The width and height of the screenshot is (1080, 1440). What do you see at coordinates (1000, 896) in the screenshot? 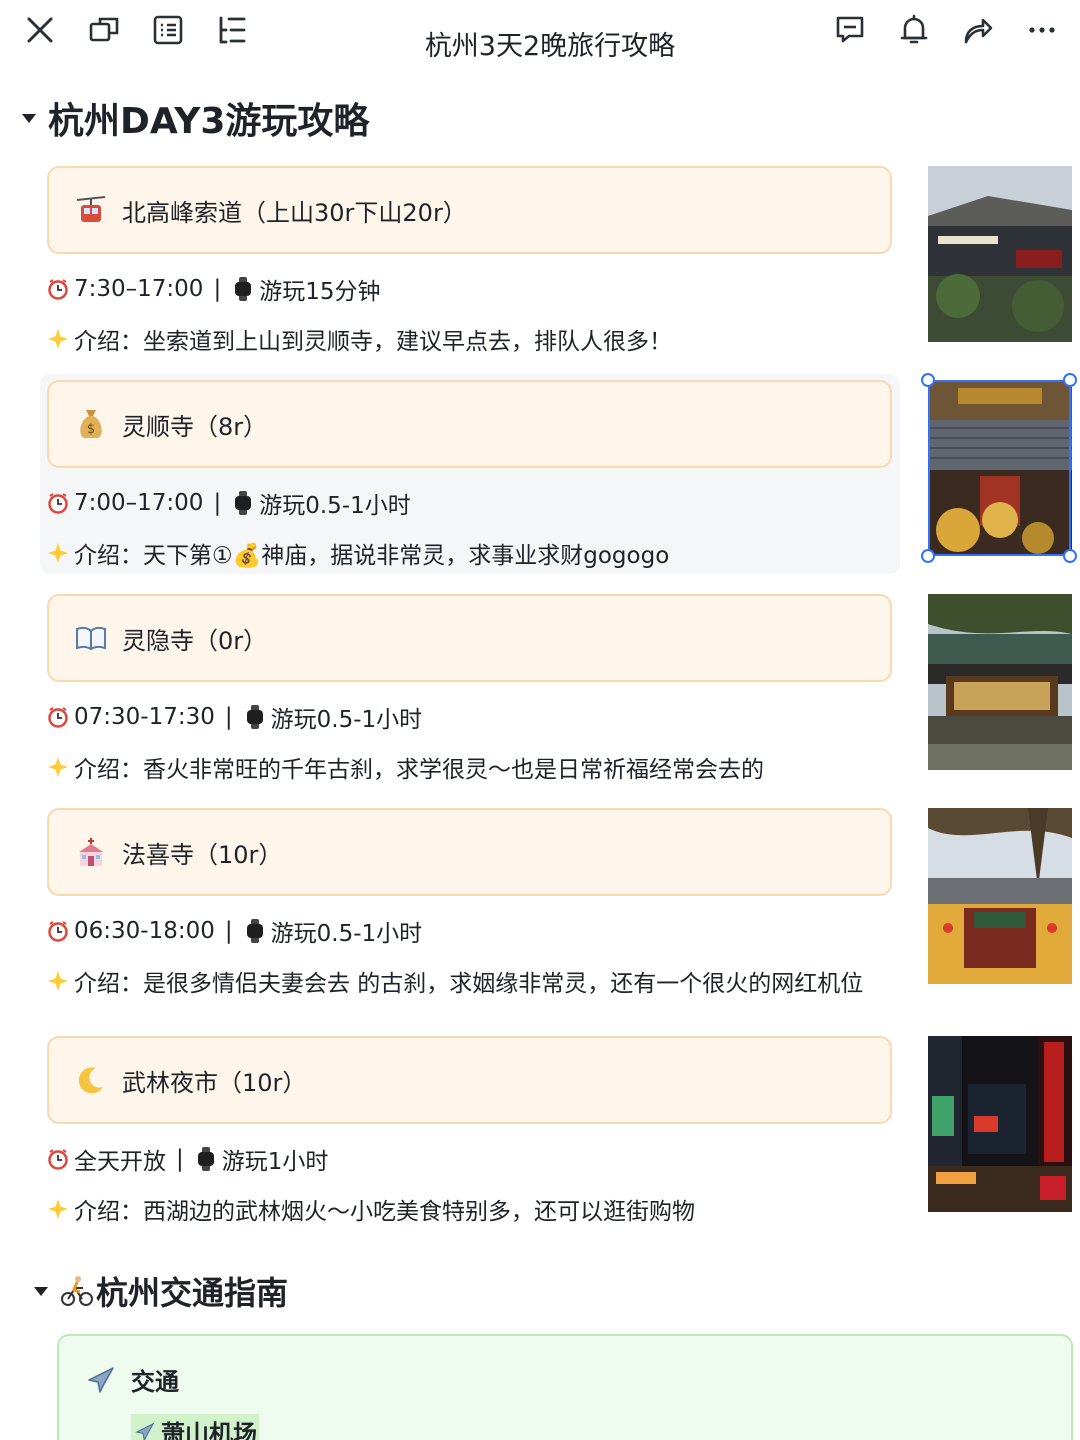
I see `faxi-temple-photo` at bounding box center [1000, 896].